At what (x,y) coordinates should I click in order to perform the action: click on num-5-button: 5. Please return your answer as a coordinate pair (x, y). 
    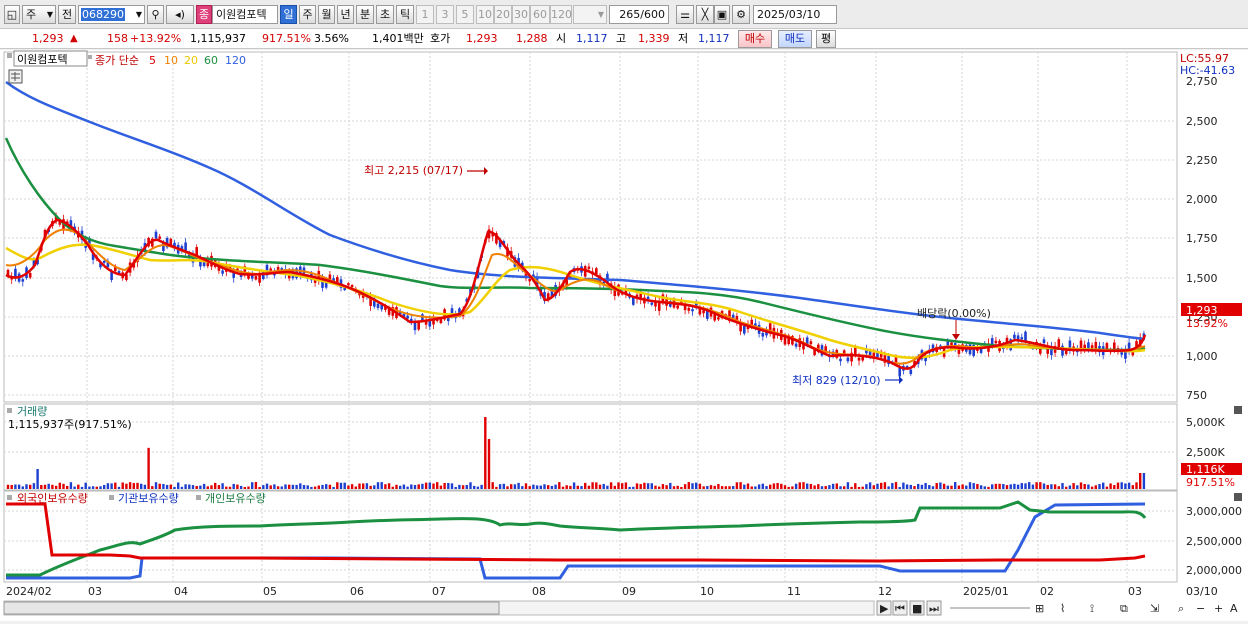
    Looking at the image, I should click on (465, 14).